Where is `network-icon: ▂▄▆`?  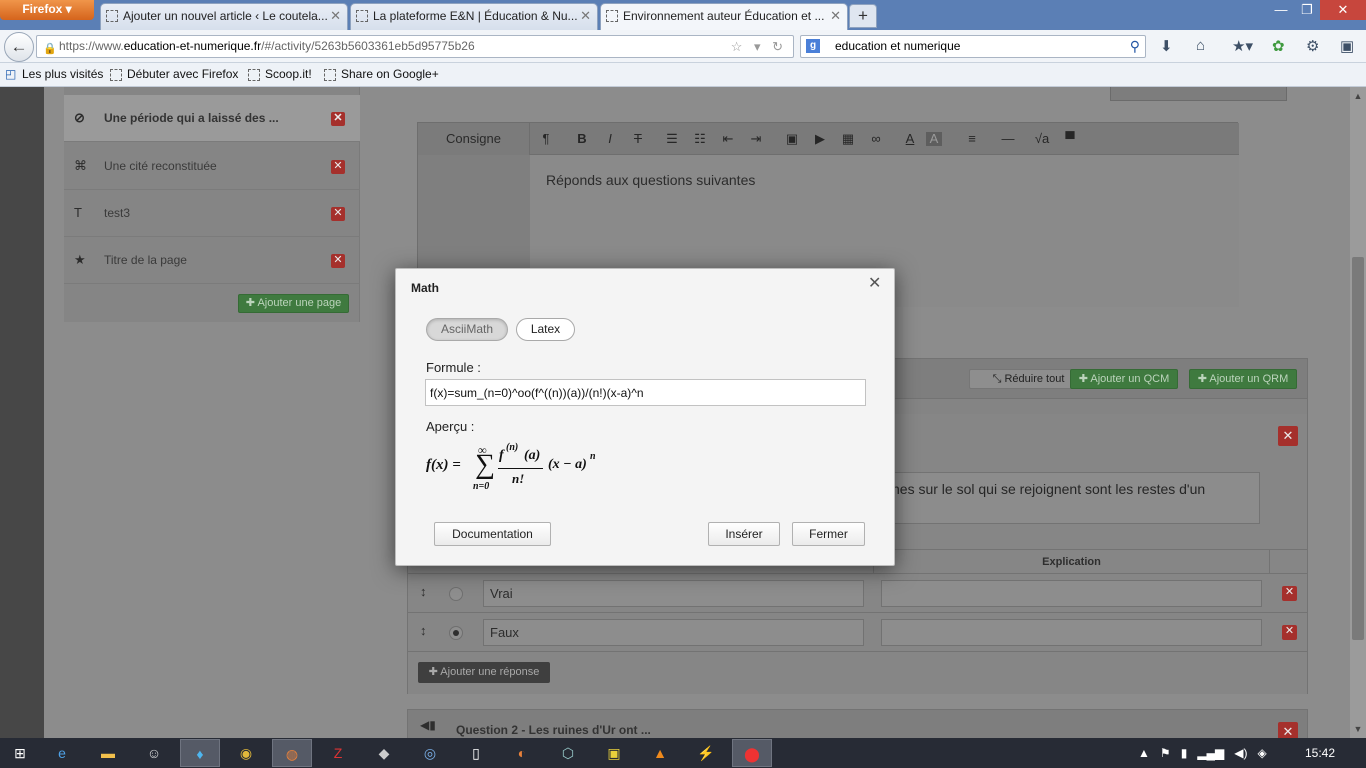
network-icon: ▂▄▆ is located at coordinates (1210, 753).